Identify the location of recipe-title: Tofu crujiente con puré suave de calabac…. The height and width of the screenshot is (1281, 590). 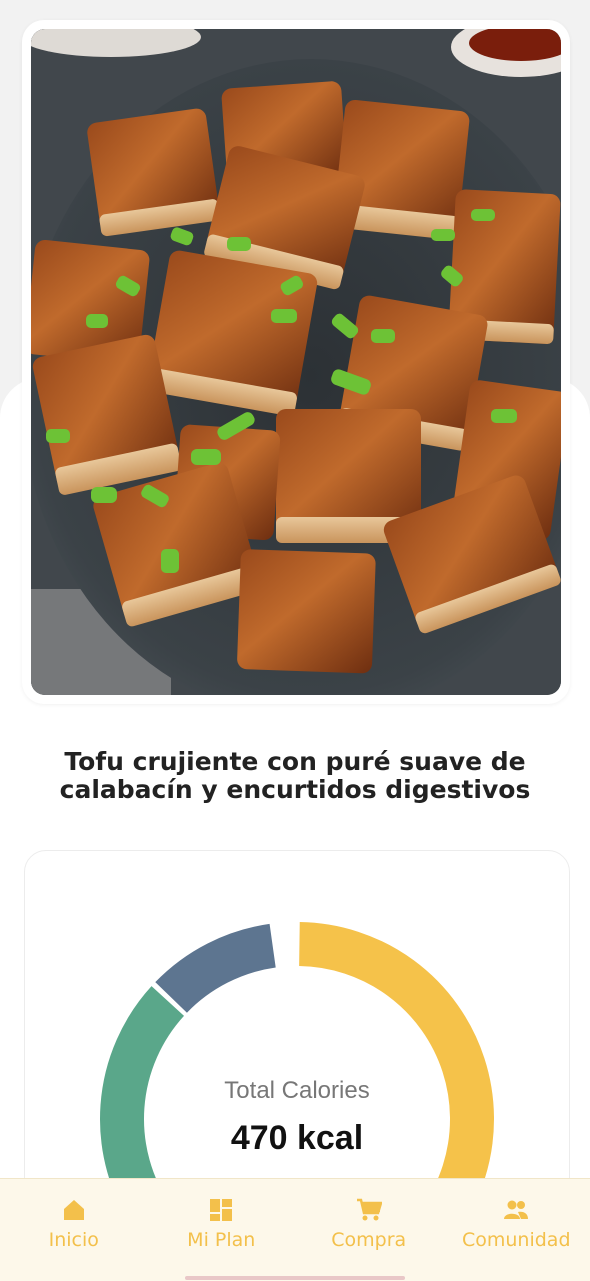
(295, 776).